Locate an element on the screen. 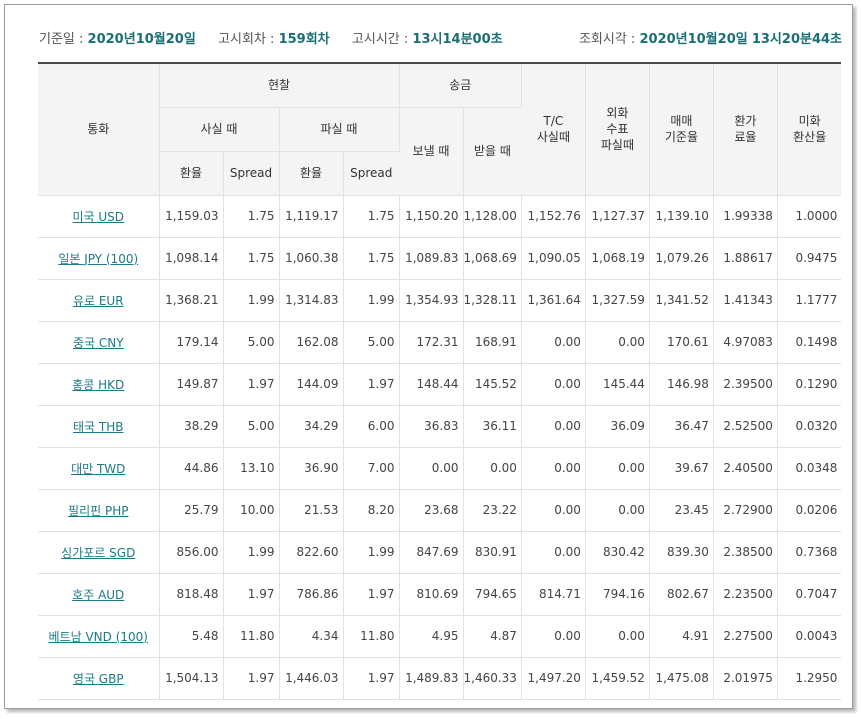 This screenshot has width=862, height=719. rate-cell-cash-sell: 36.90 is located at coordinates (311, 468).